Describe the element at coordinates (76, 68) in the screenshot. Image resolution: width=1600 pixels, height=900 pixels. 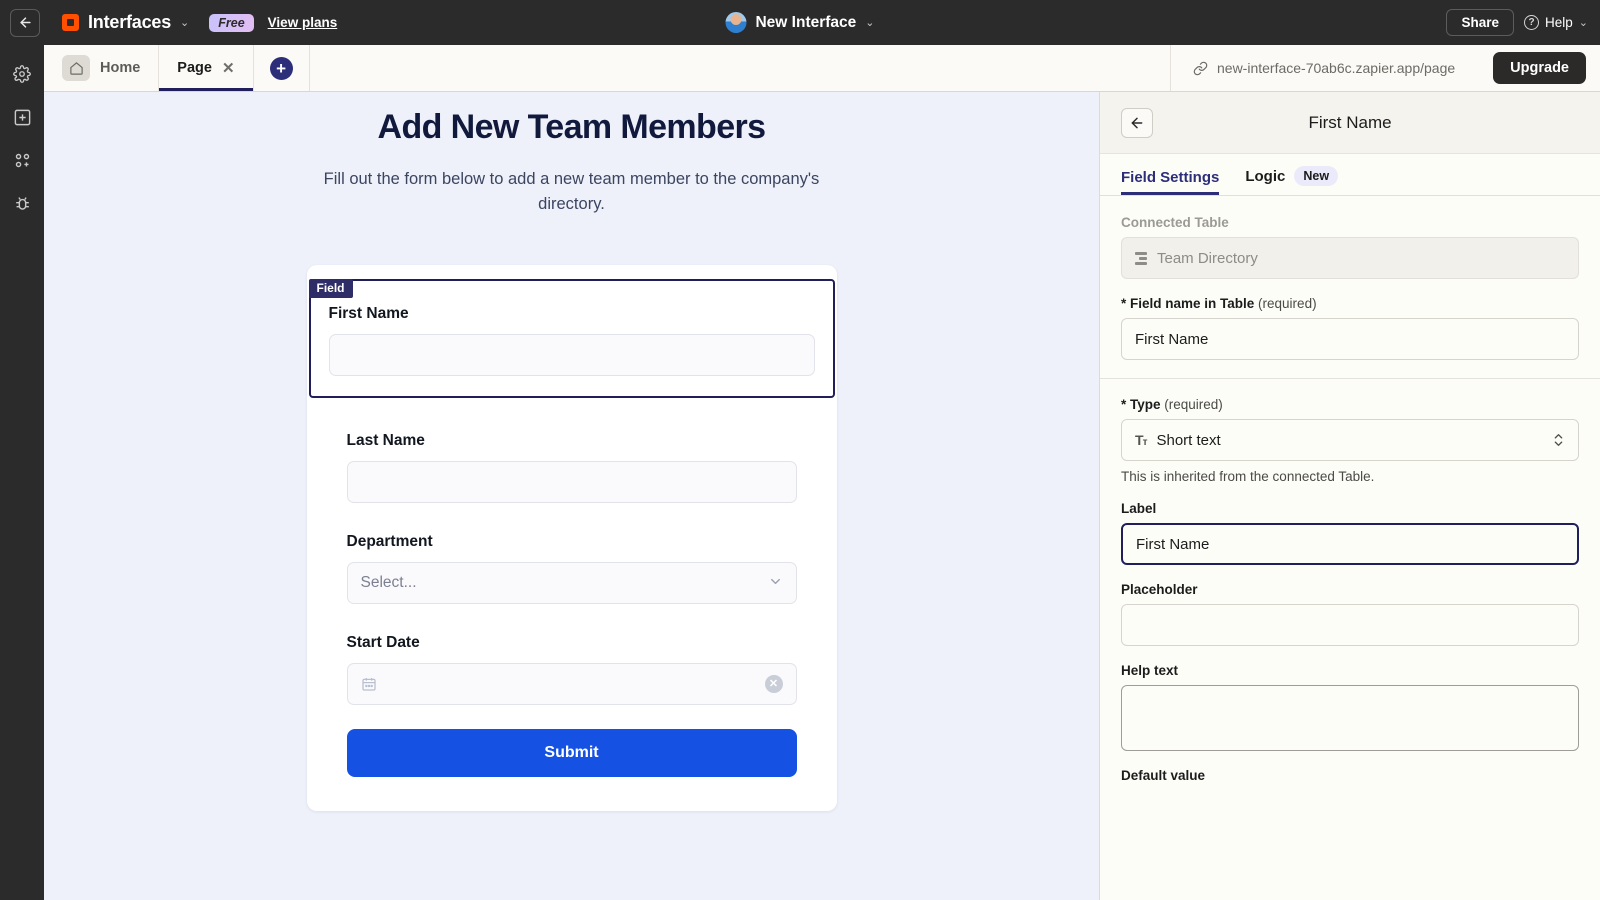
I see `home-icon` at that location.